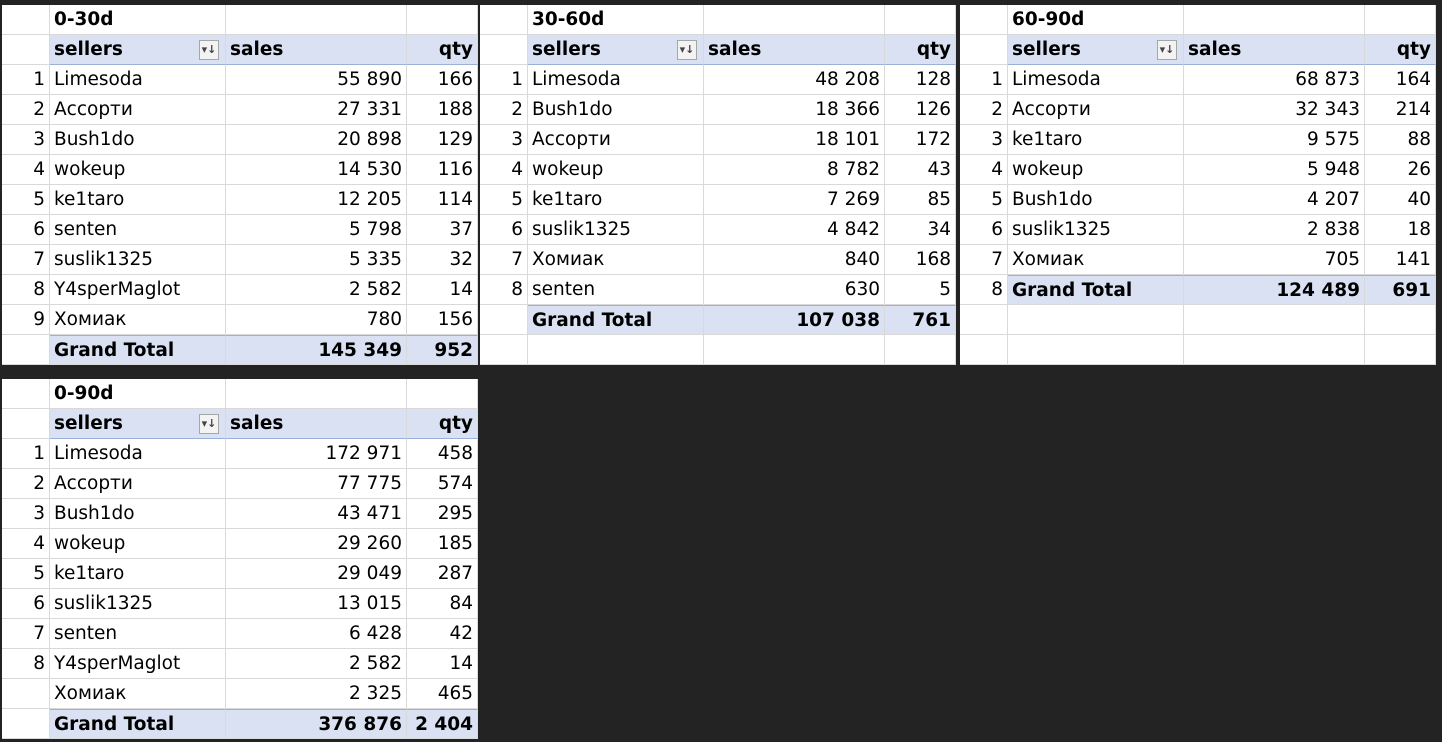 The image size is (1442, 742). I want to click on seller-name: wokeup, so click(138, 544).